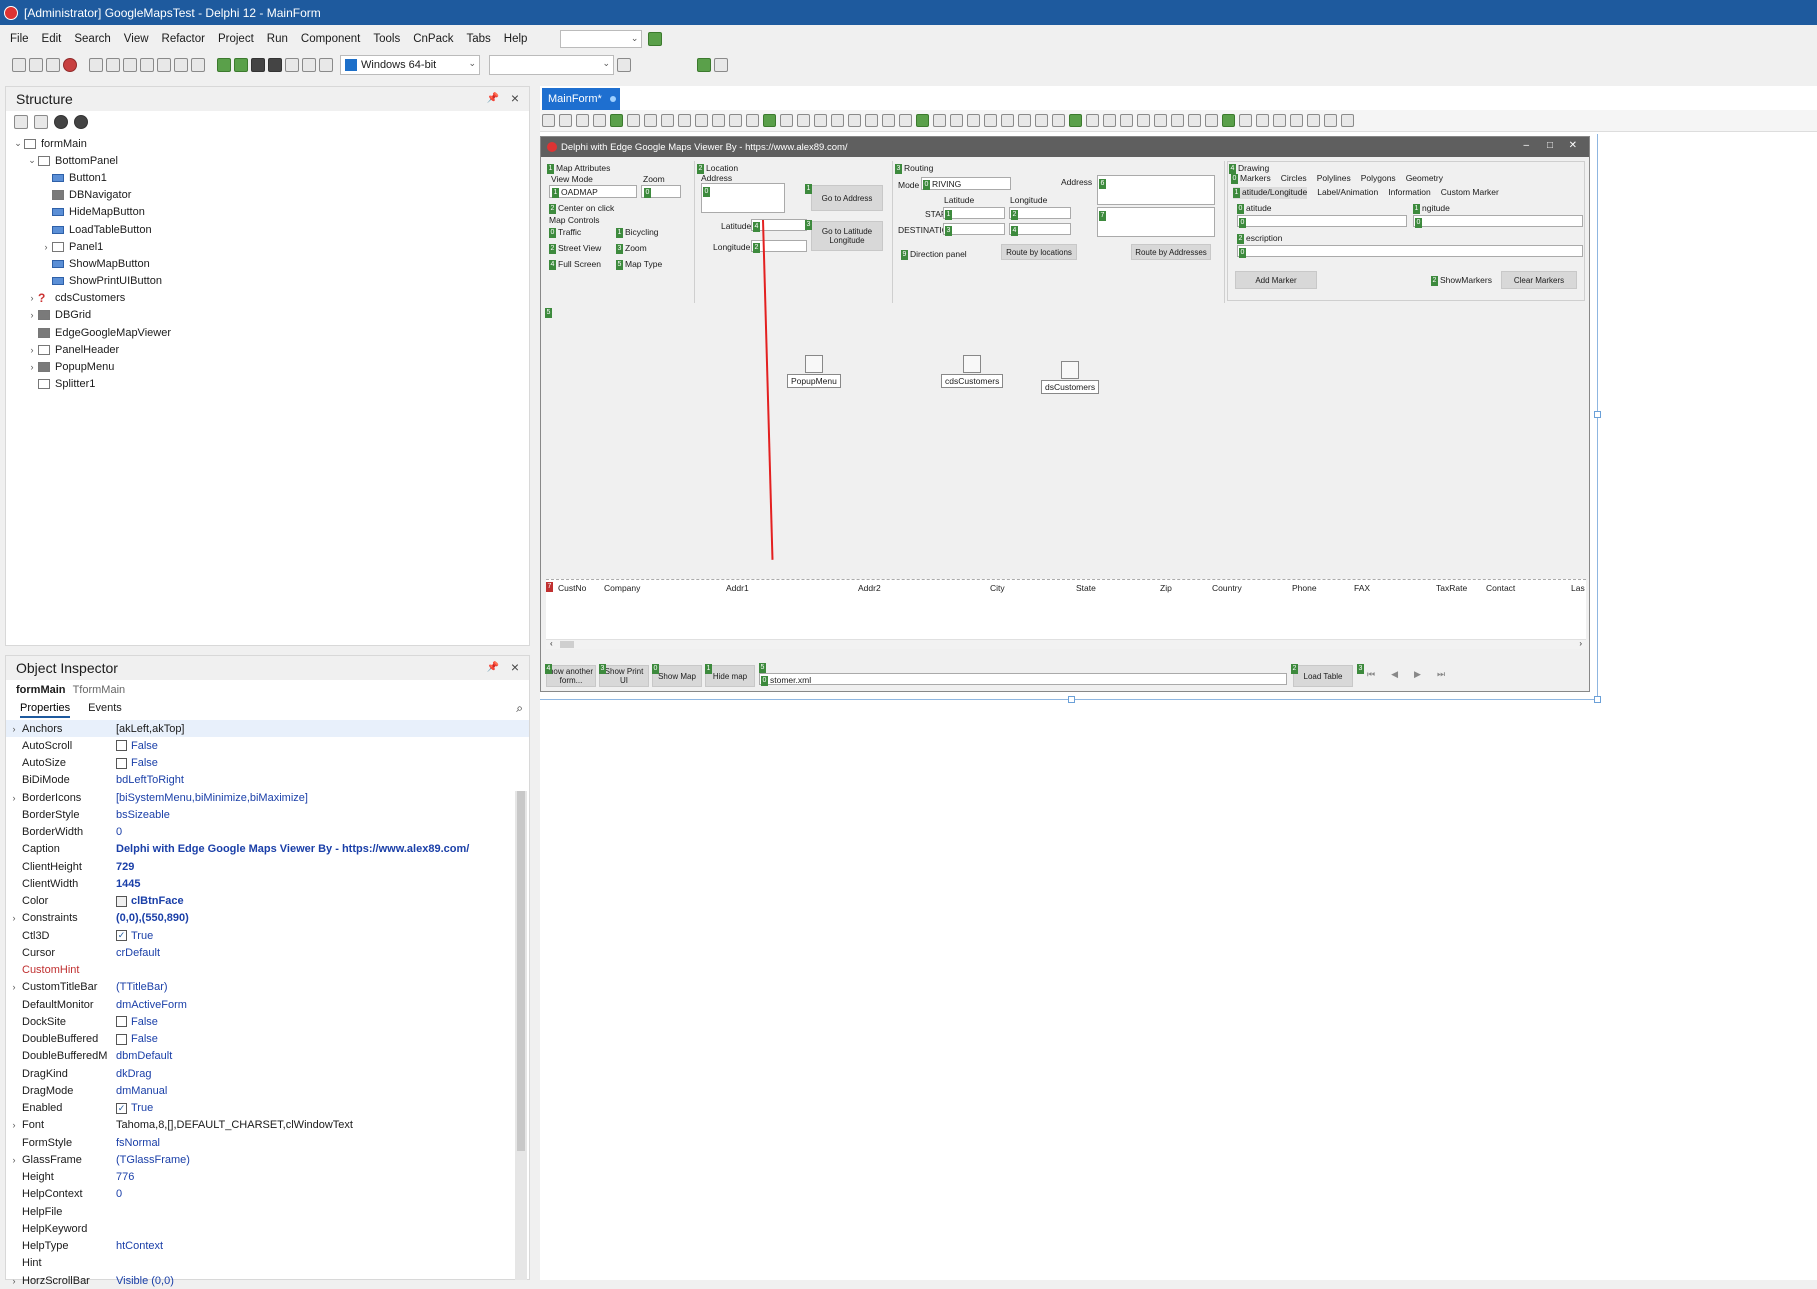  What do you see at coordinates (1040, 229) in the screenshot?
I see `destination-longitude-input: 4` at bounding box center [1040, 229].